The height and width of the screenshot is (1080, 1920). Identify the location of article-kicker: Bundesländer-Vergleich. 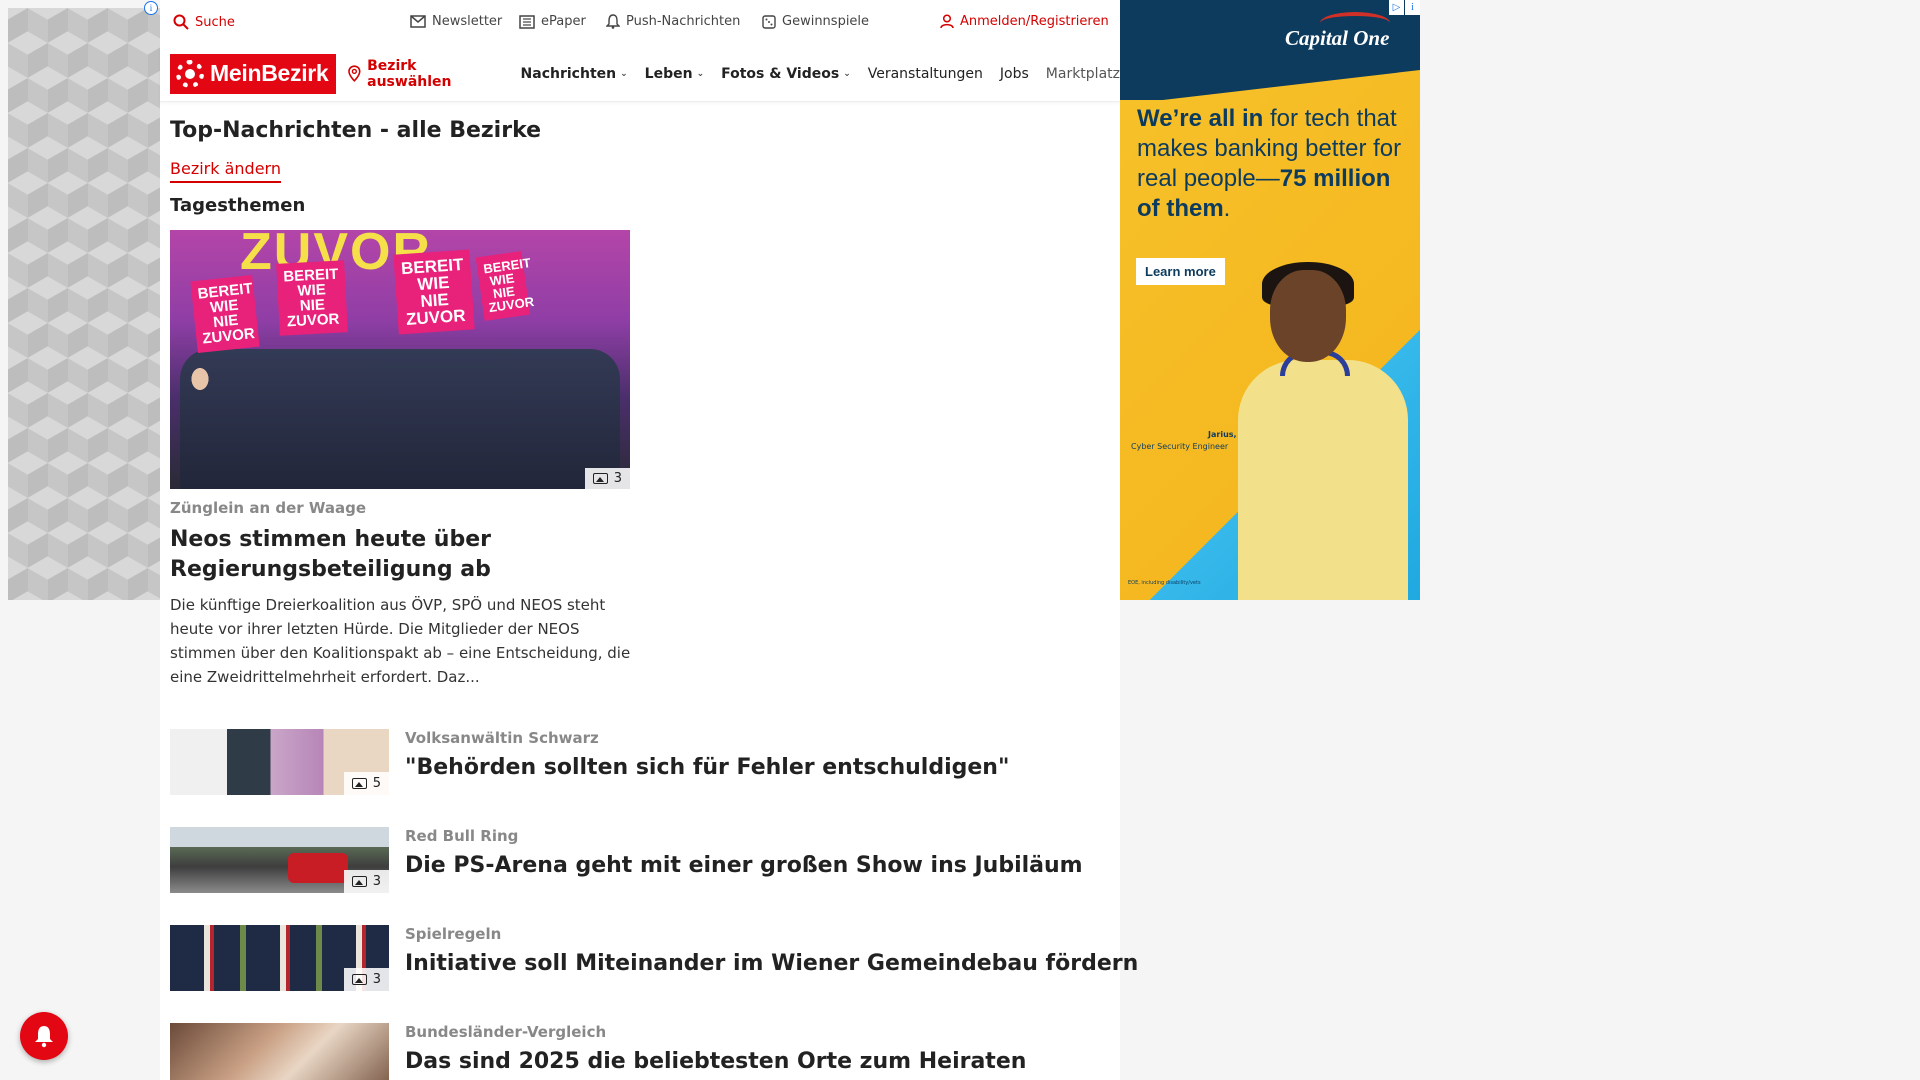
(506, 1032).